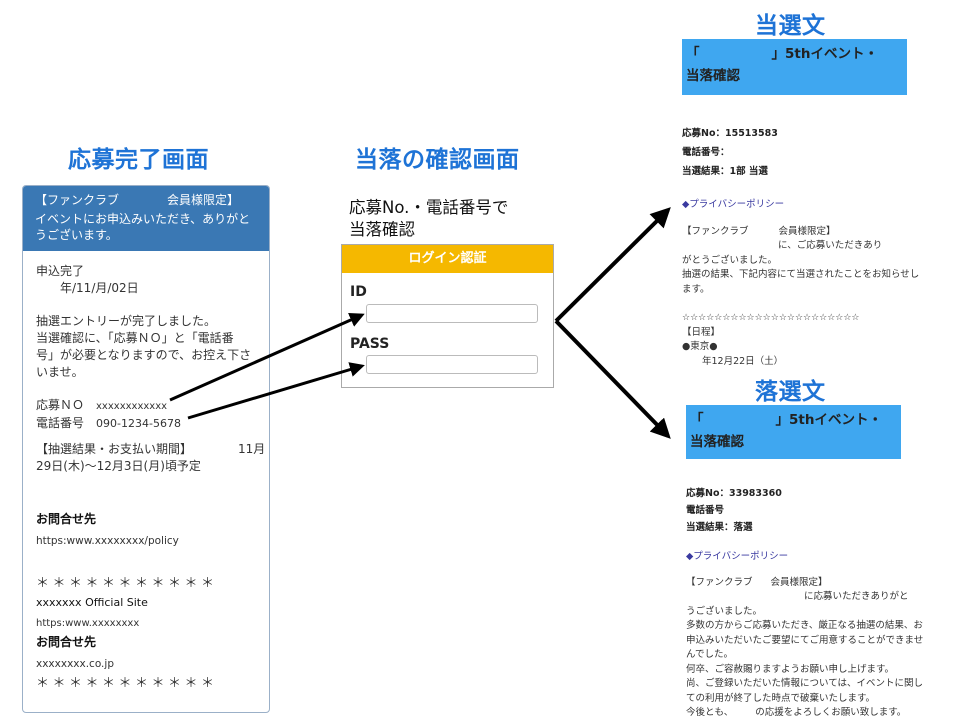 This screenshot has width=960, height=720. Describe the element at coordinates (267, 357) in the screenshot. I see `arrow-no-to-id` at that location.